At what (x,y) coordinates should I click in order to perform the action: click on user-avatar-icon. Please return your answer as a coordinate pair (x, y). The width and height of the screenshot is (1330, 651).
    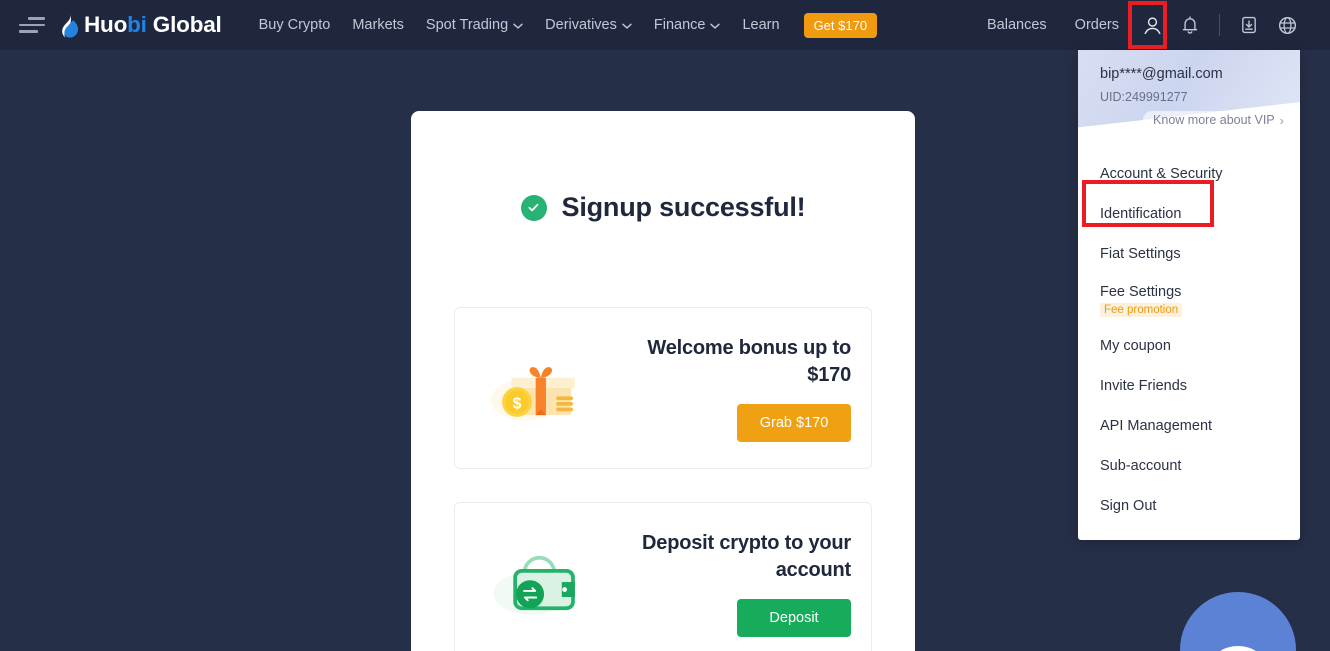
    Looking at the image, I should click on (1152, 25).